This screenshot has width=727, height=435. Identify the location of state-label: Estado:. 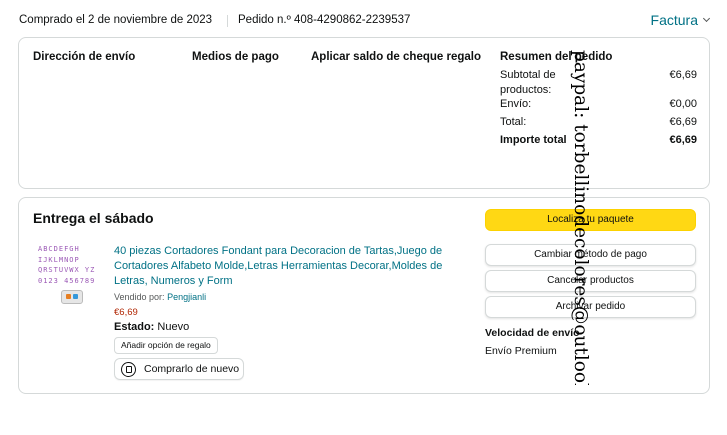
(134, 327).